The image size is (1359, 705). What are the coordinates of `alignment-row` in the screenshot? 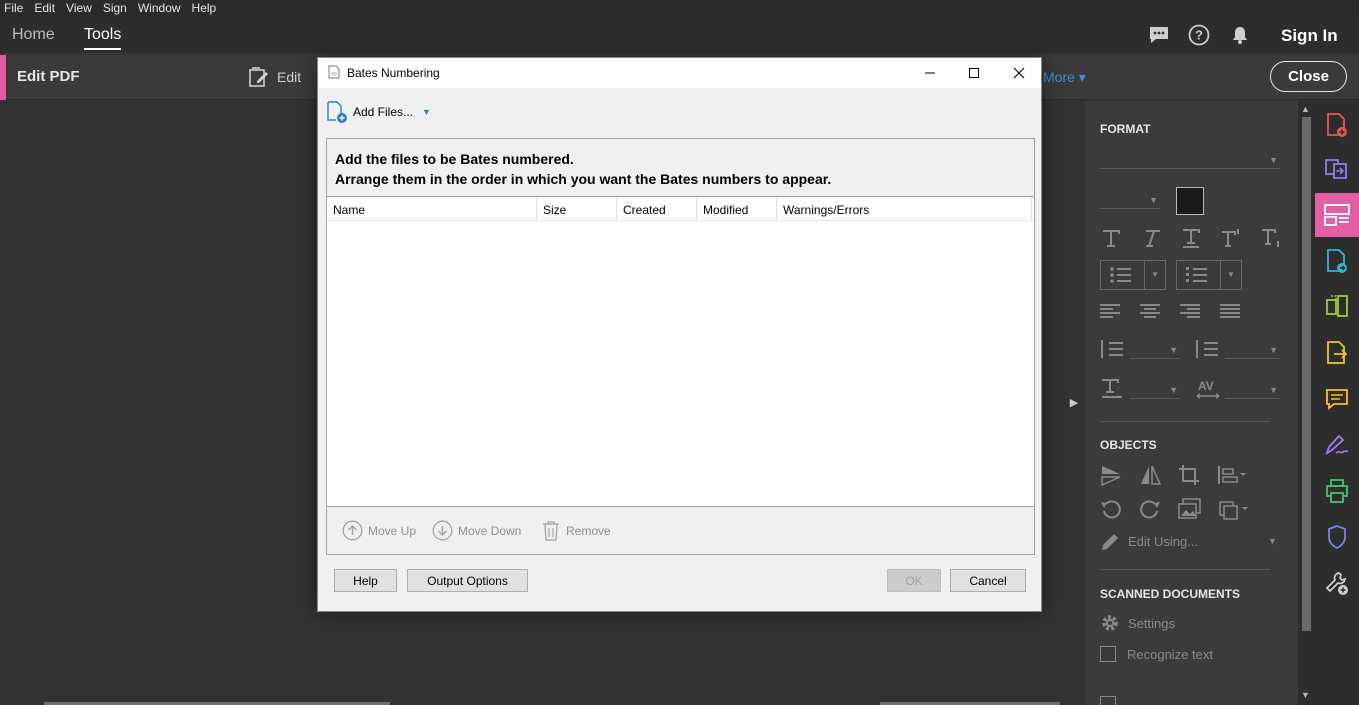 It's located at (1170, 311).